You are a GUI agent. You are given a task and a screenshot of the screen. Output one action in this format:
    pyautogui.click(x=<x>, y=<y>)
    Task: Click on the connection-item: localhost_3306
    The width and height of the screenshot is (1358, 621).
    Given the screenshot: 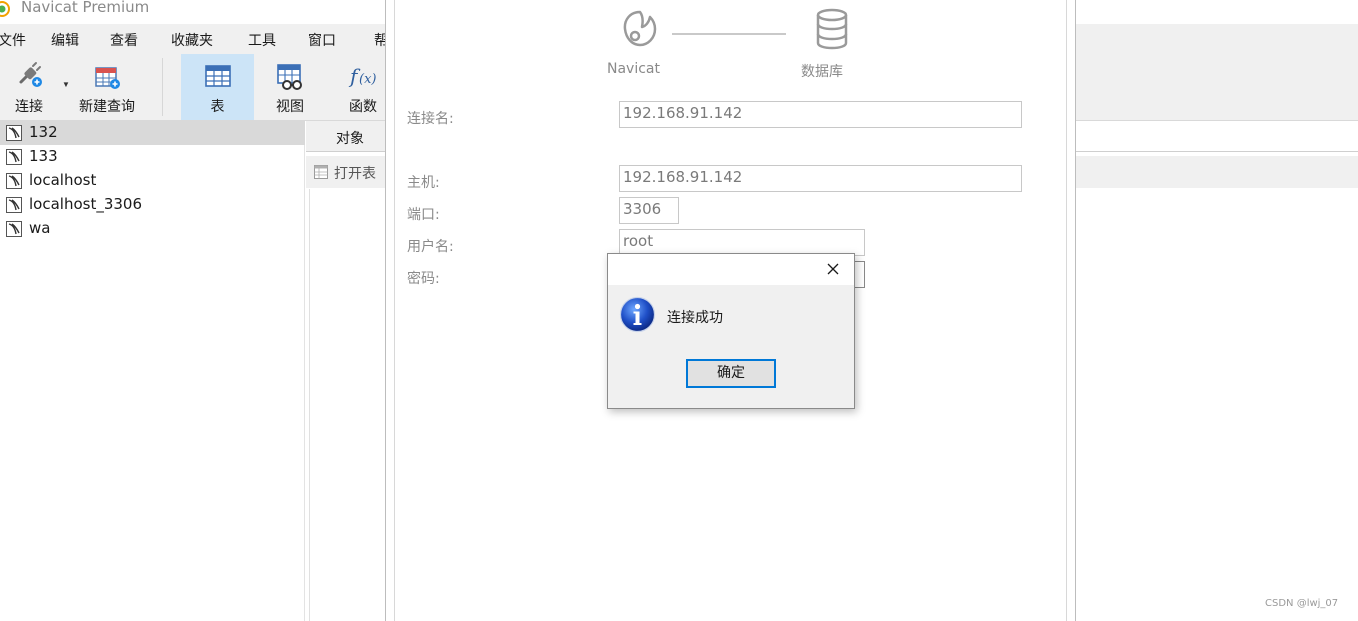 What is the action you would take?
    pyautogui.click(x=152, y=205)
    